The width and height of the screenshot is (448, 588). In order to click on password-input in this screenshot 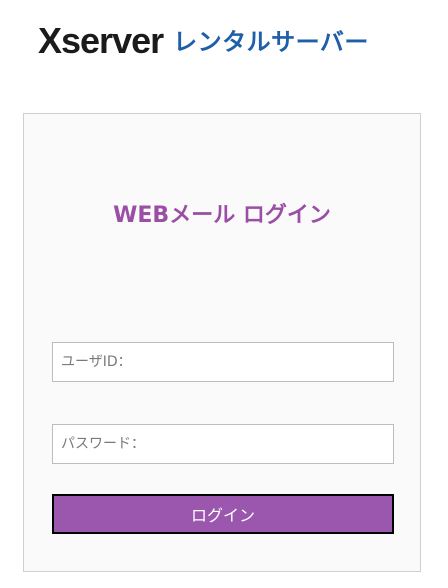, I will do `click(223, 444)`.